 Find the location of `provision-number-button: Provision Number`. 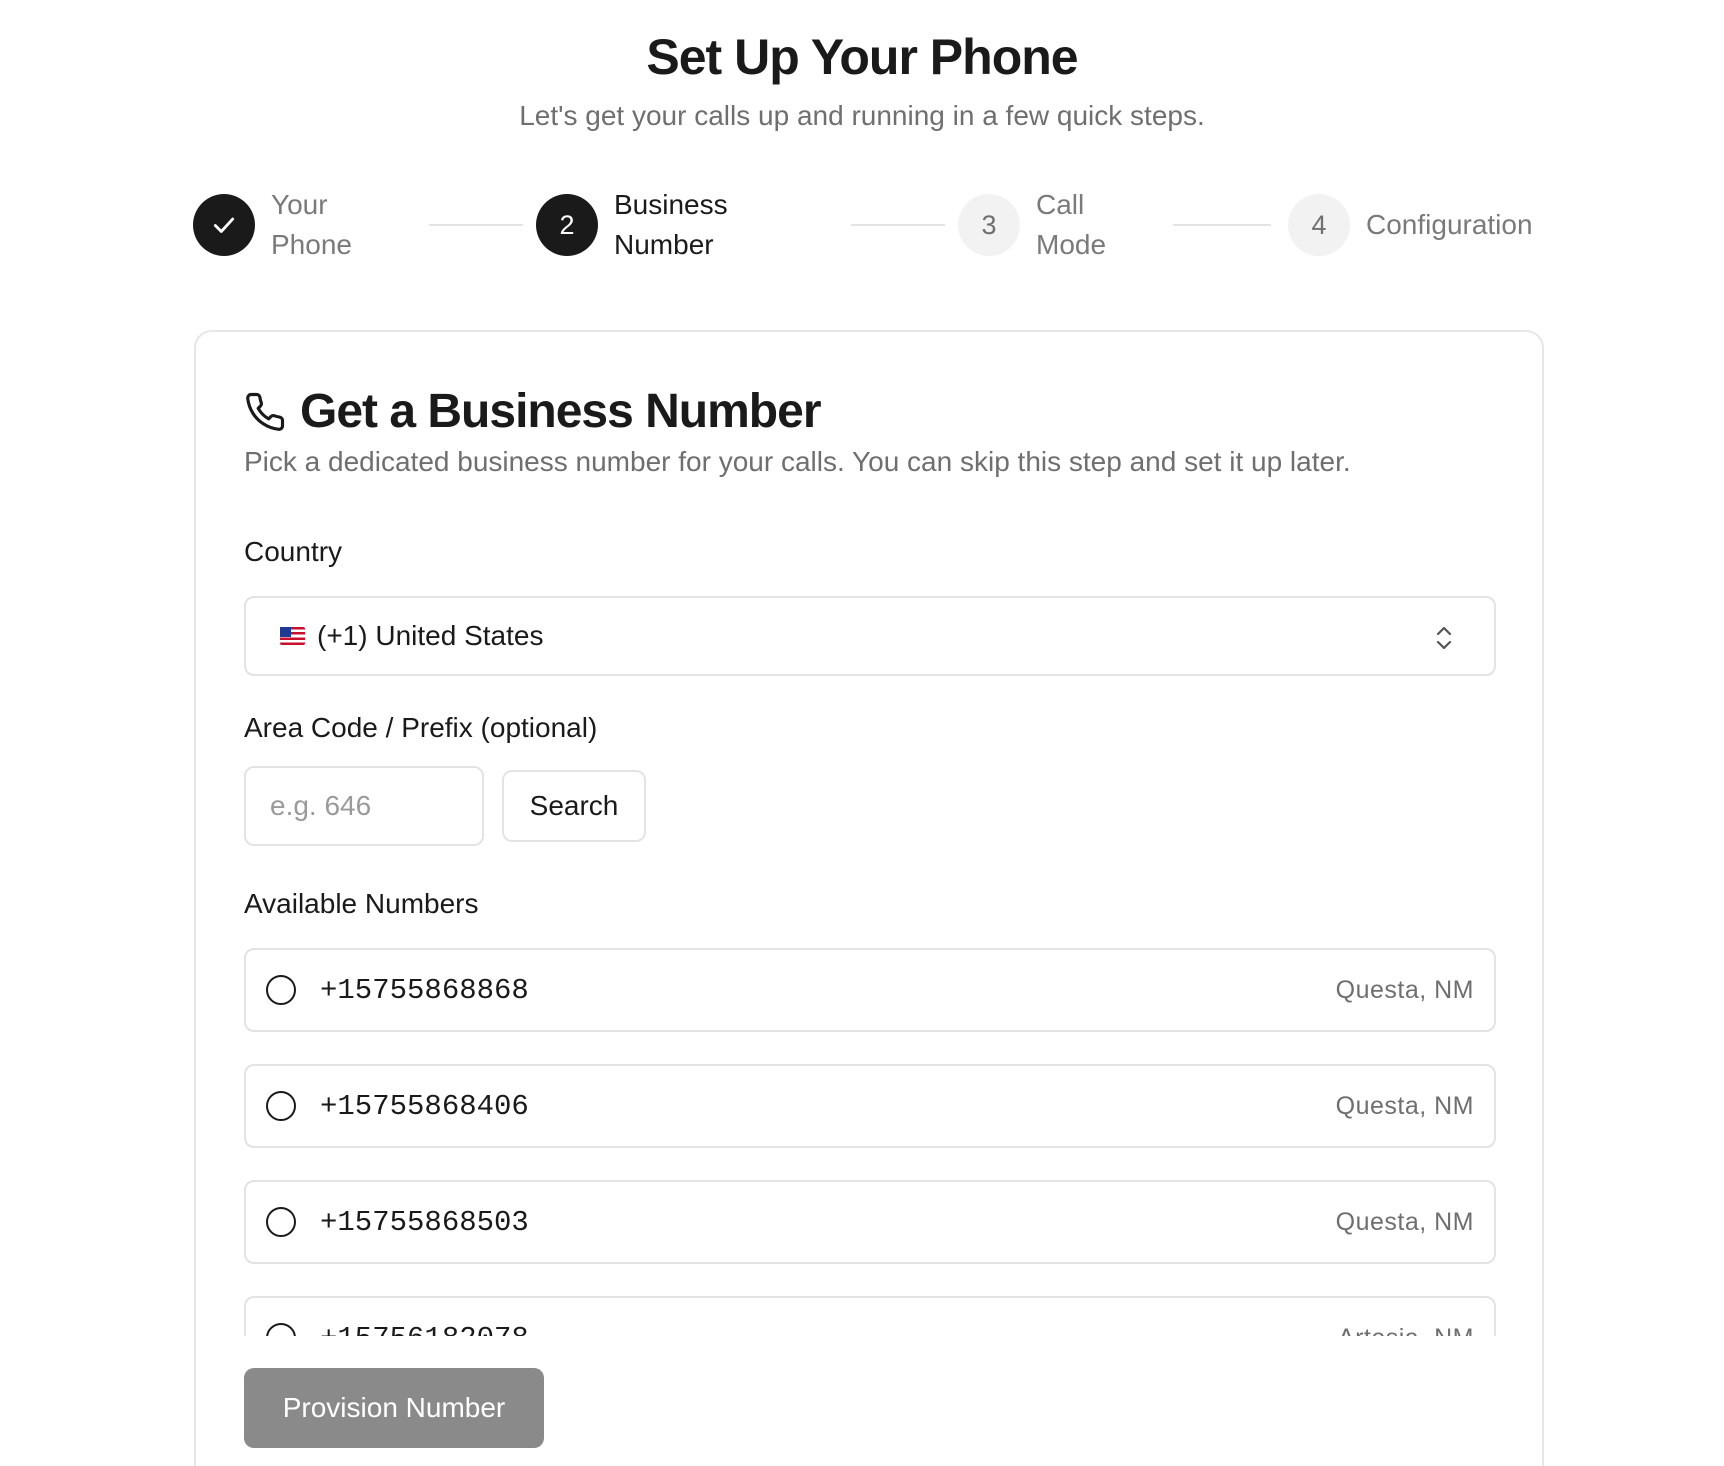

provision-number-button: Provision Number is located at coordinates (394, 1408).